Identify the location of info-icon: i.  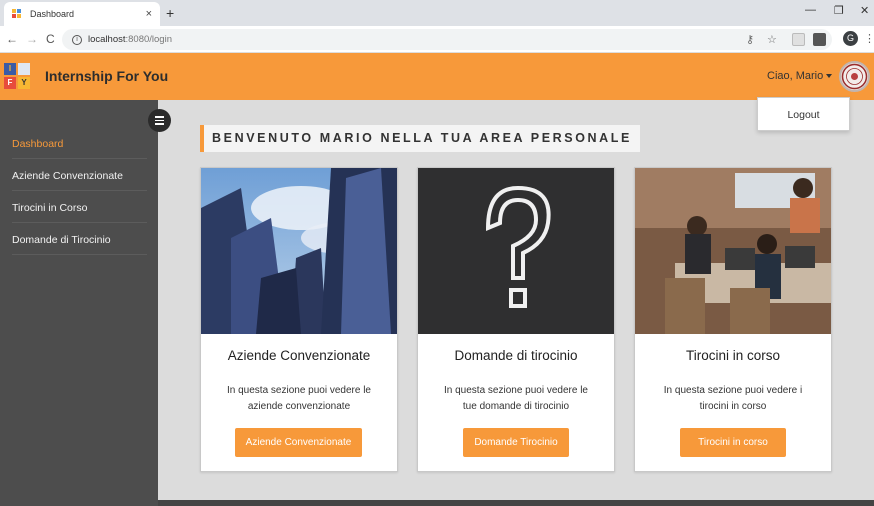
(77, 39).